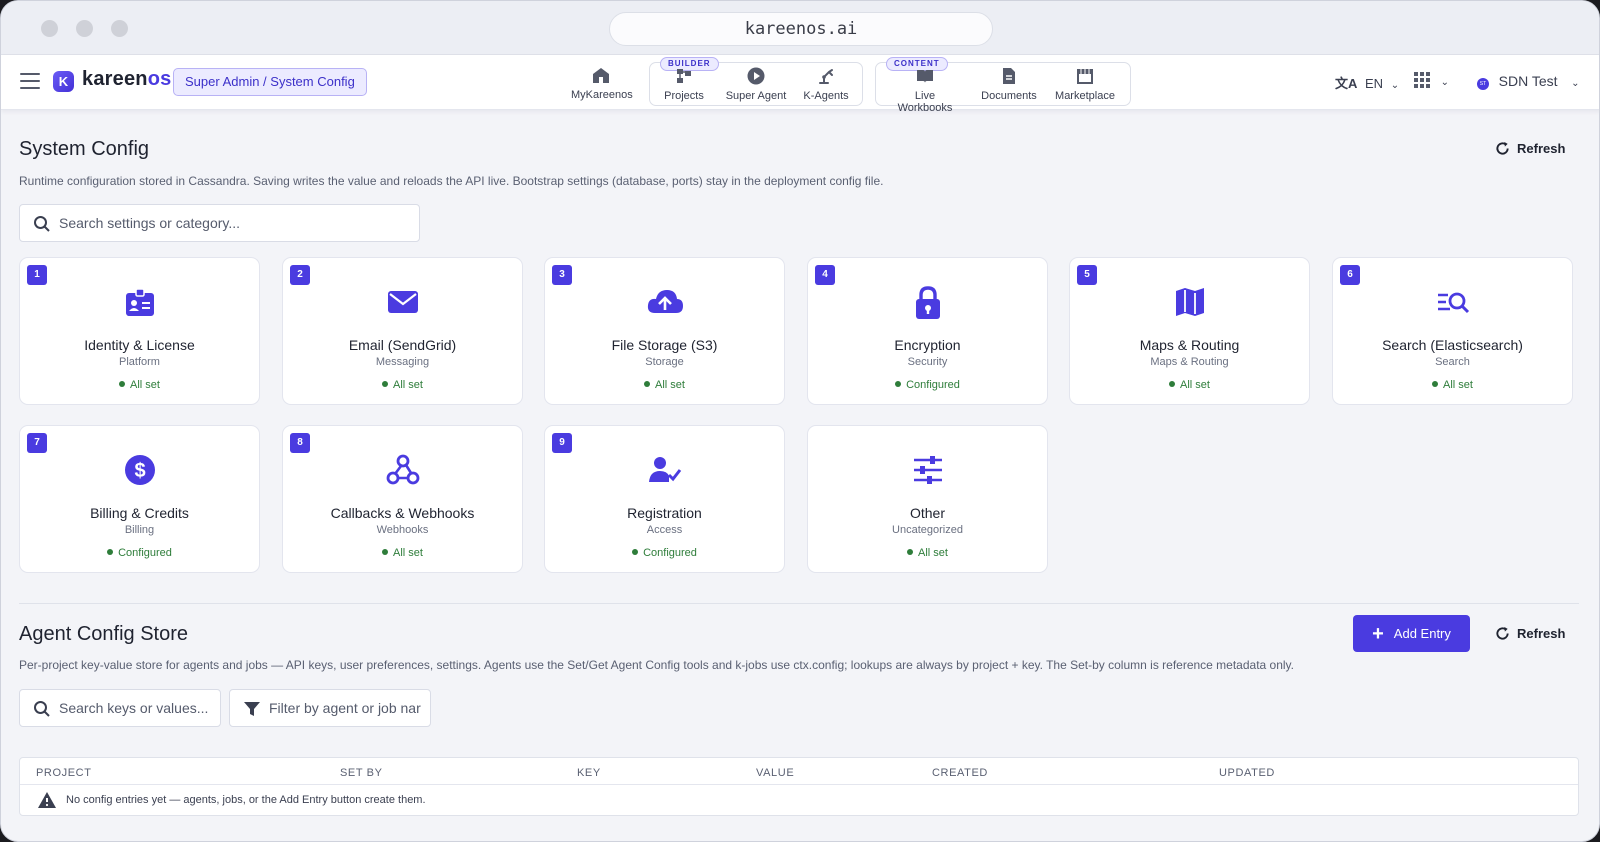  Describe the element at coordinates (1374, 83) in the screenshot. I see `language-label: EN` at that location.